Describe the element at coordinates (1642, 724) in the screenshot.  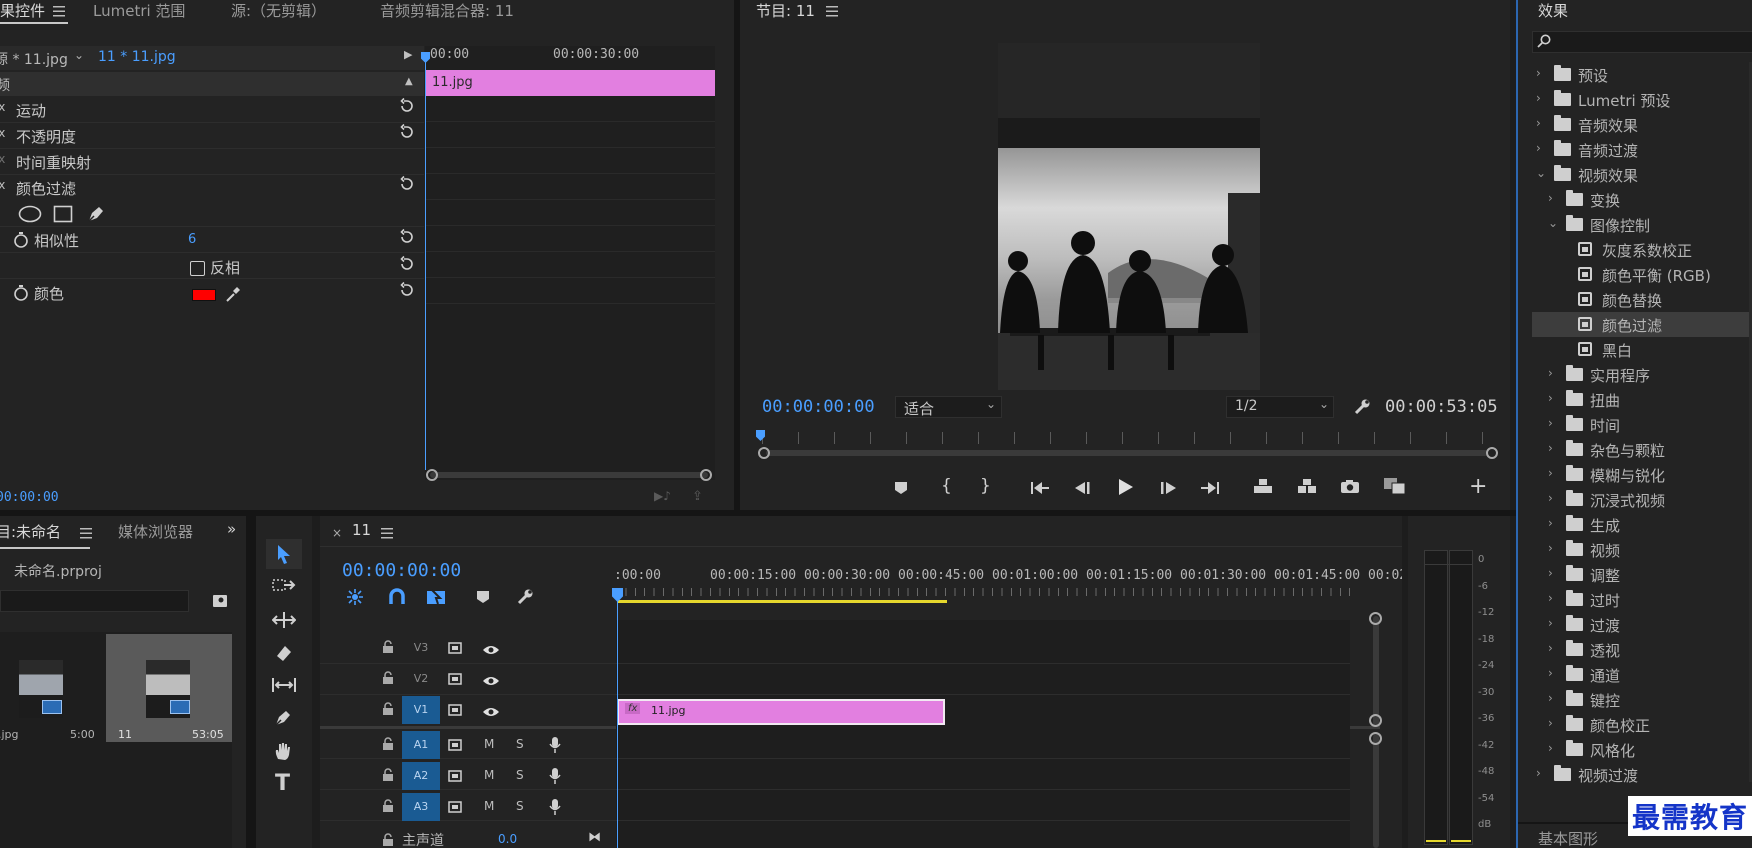
I see `effects-tree-item: › 颜色校正` at that location.